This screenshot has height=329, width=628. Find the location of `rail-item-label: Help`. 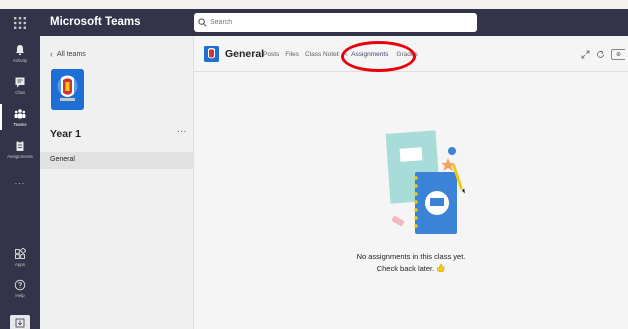

rail-item-label: Help is located at coordinates (20, 295).